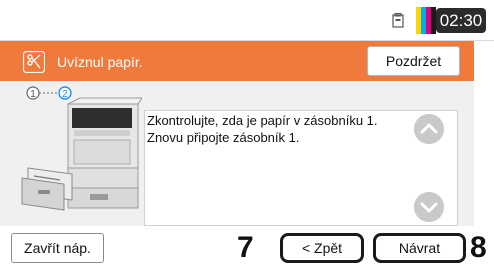 The image size is (494, 266). I want to click on toner-level-bars, so click(426, 20).